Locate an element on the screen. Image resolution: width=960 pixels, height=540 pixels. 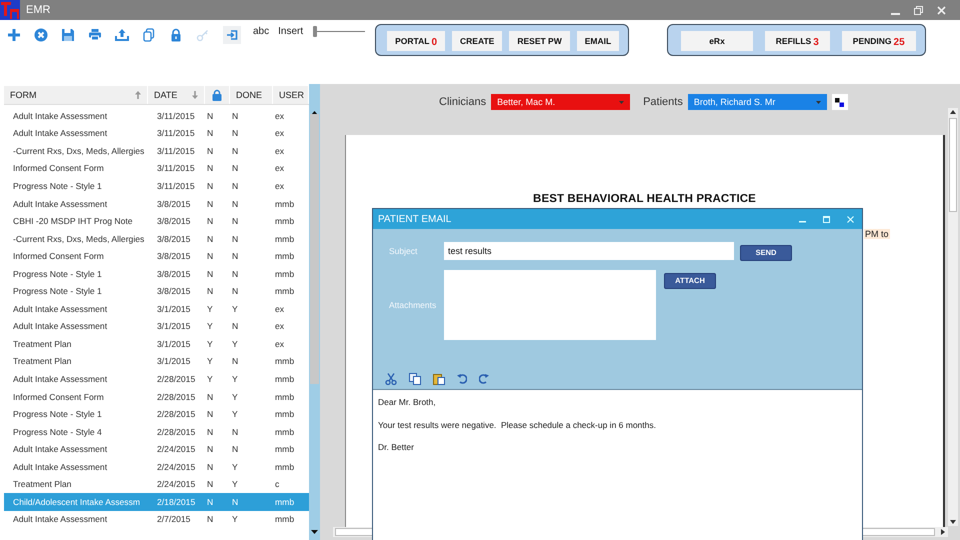
sign-in-button is located at coordinates (232, 35).